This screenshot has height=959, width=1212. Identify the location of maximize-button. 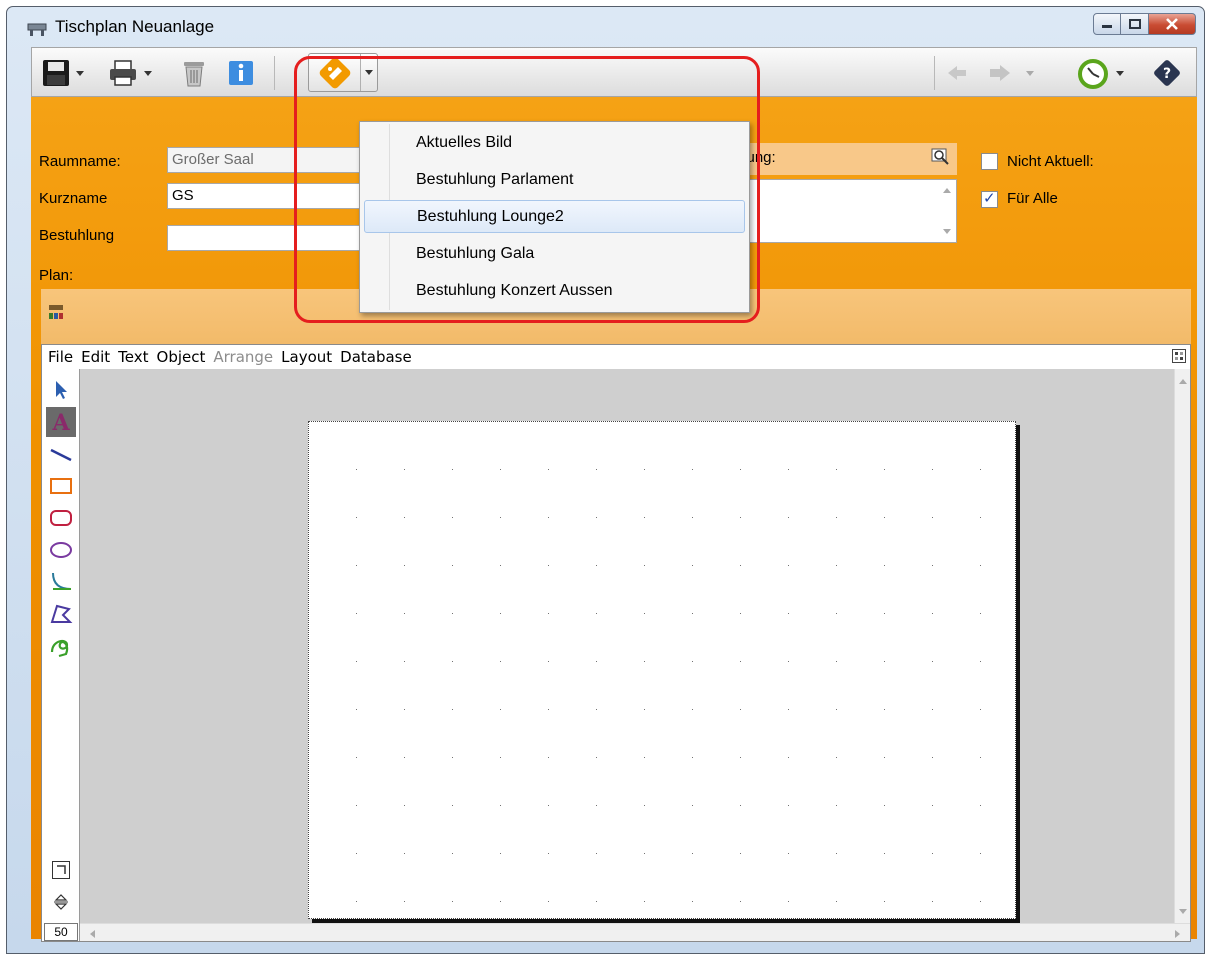
(1135, 24).